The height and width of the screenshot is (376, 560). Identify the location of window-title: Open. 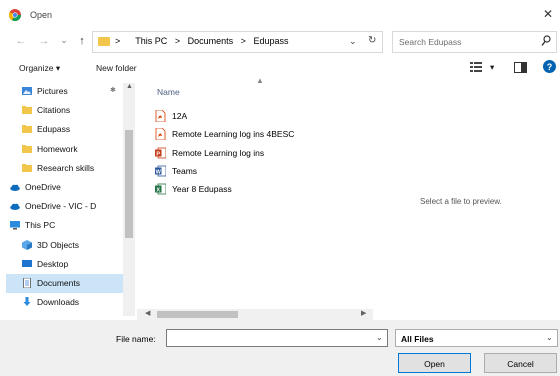
(41, 15).